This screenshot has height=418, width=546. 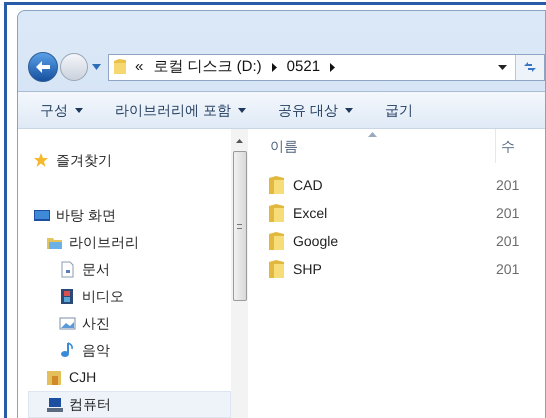 What do you see at coordinates (67, 296) in the screenshot?
I see `film-icon` at bounding box center [67, 296].